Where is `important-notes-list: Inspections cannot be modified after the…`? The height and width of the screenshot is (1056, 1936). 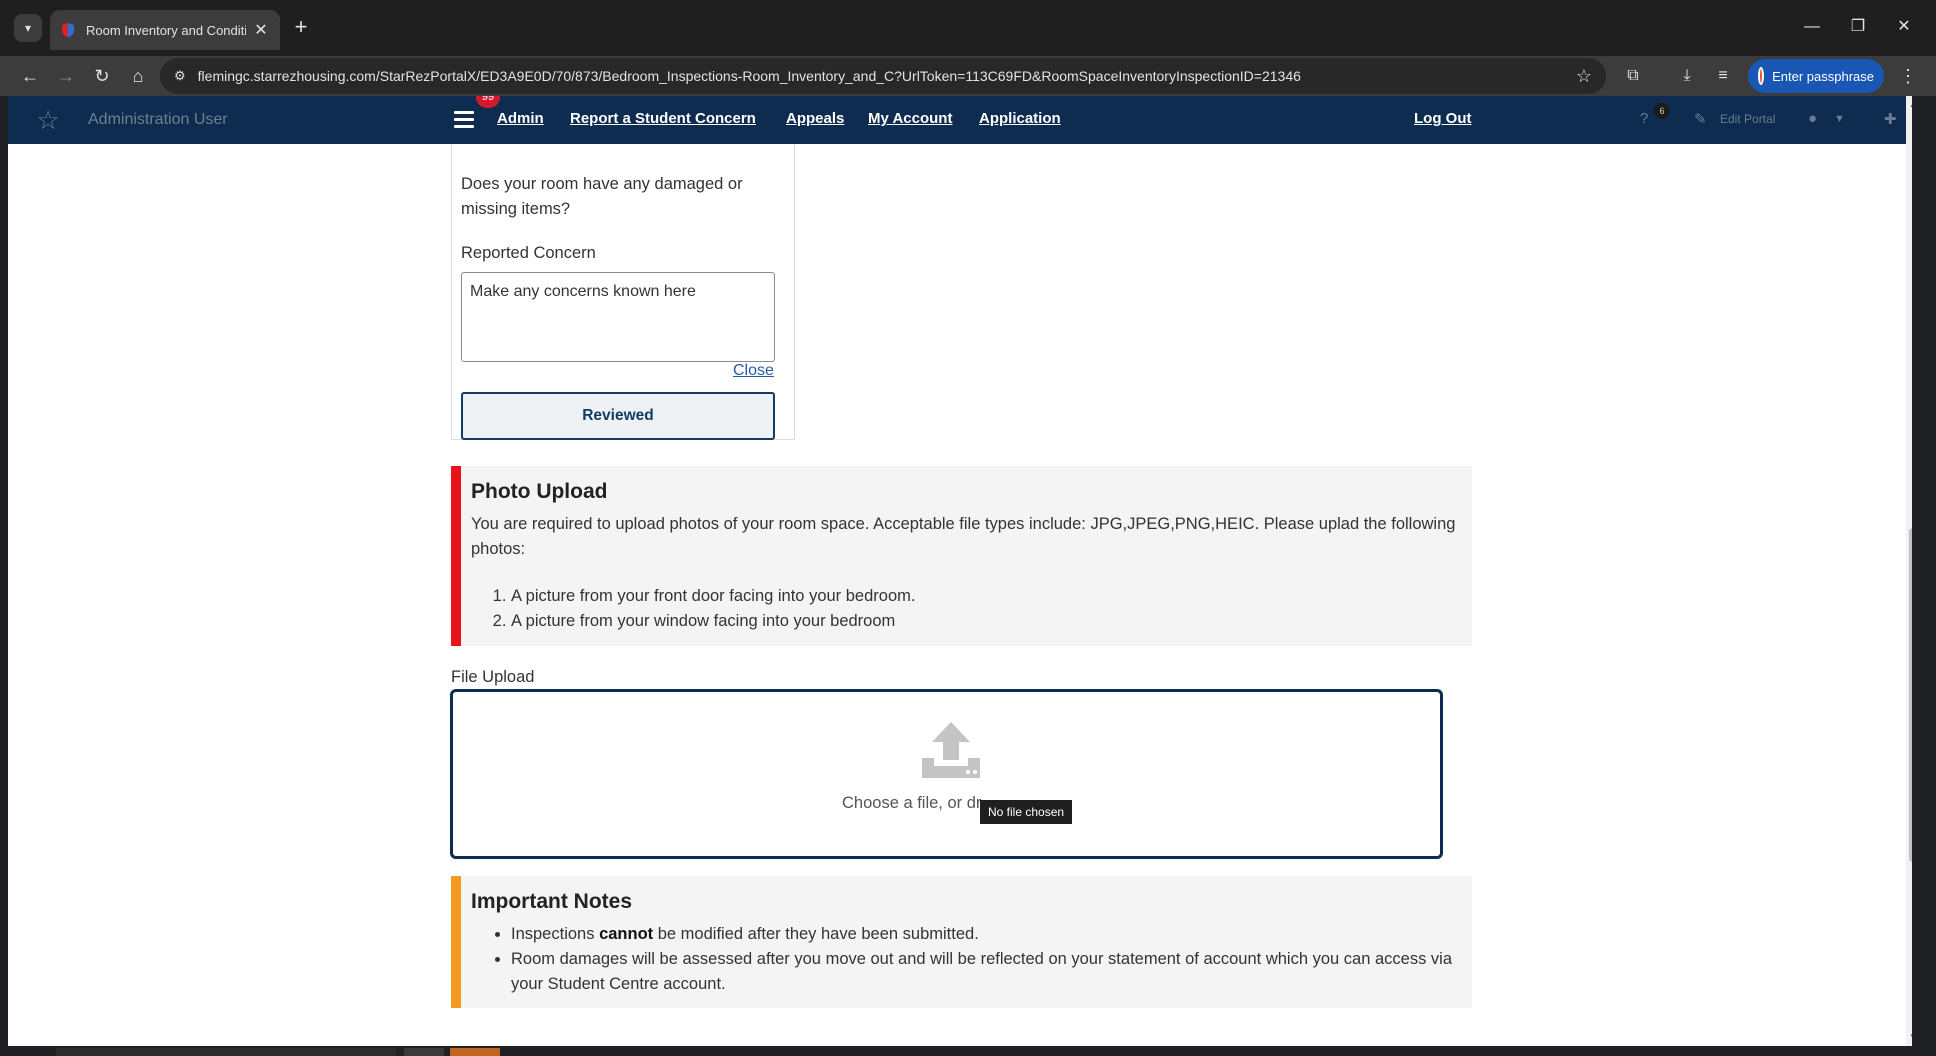 important-notes-list: Inspections cannot be modified after the… is located at coordinates (986, 959).